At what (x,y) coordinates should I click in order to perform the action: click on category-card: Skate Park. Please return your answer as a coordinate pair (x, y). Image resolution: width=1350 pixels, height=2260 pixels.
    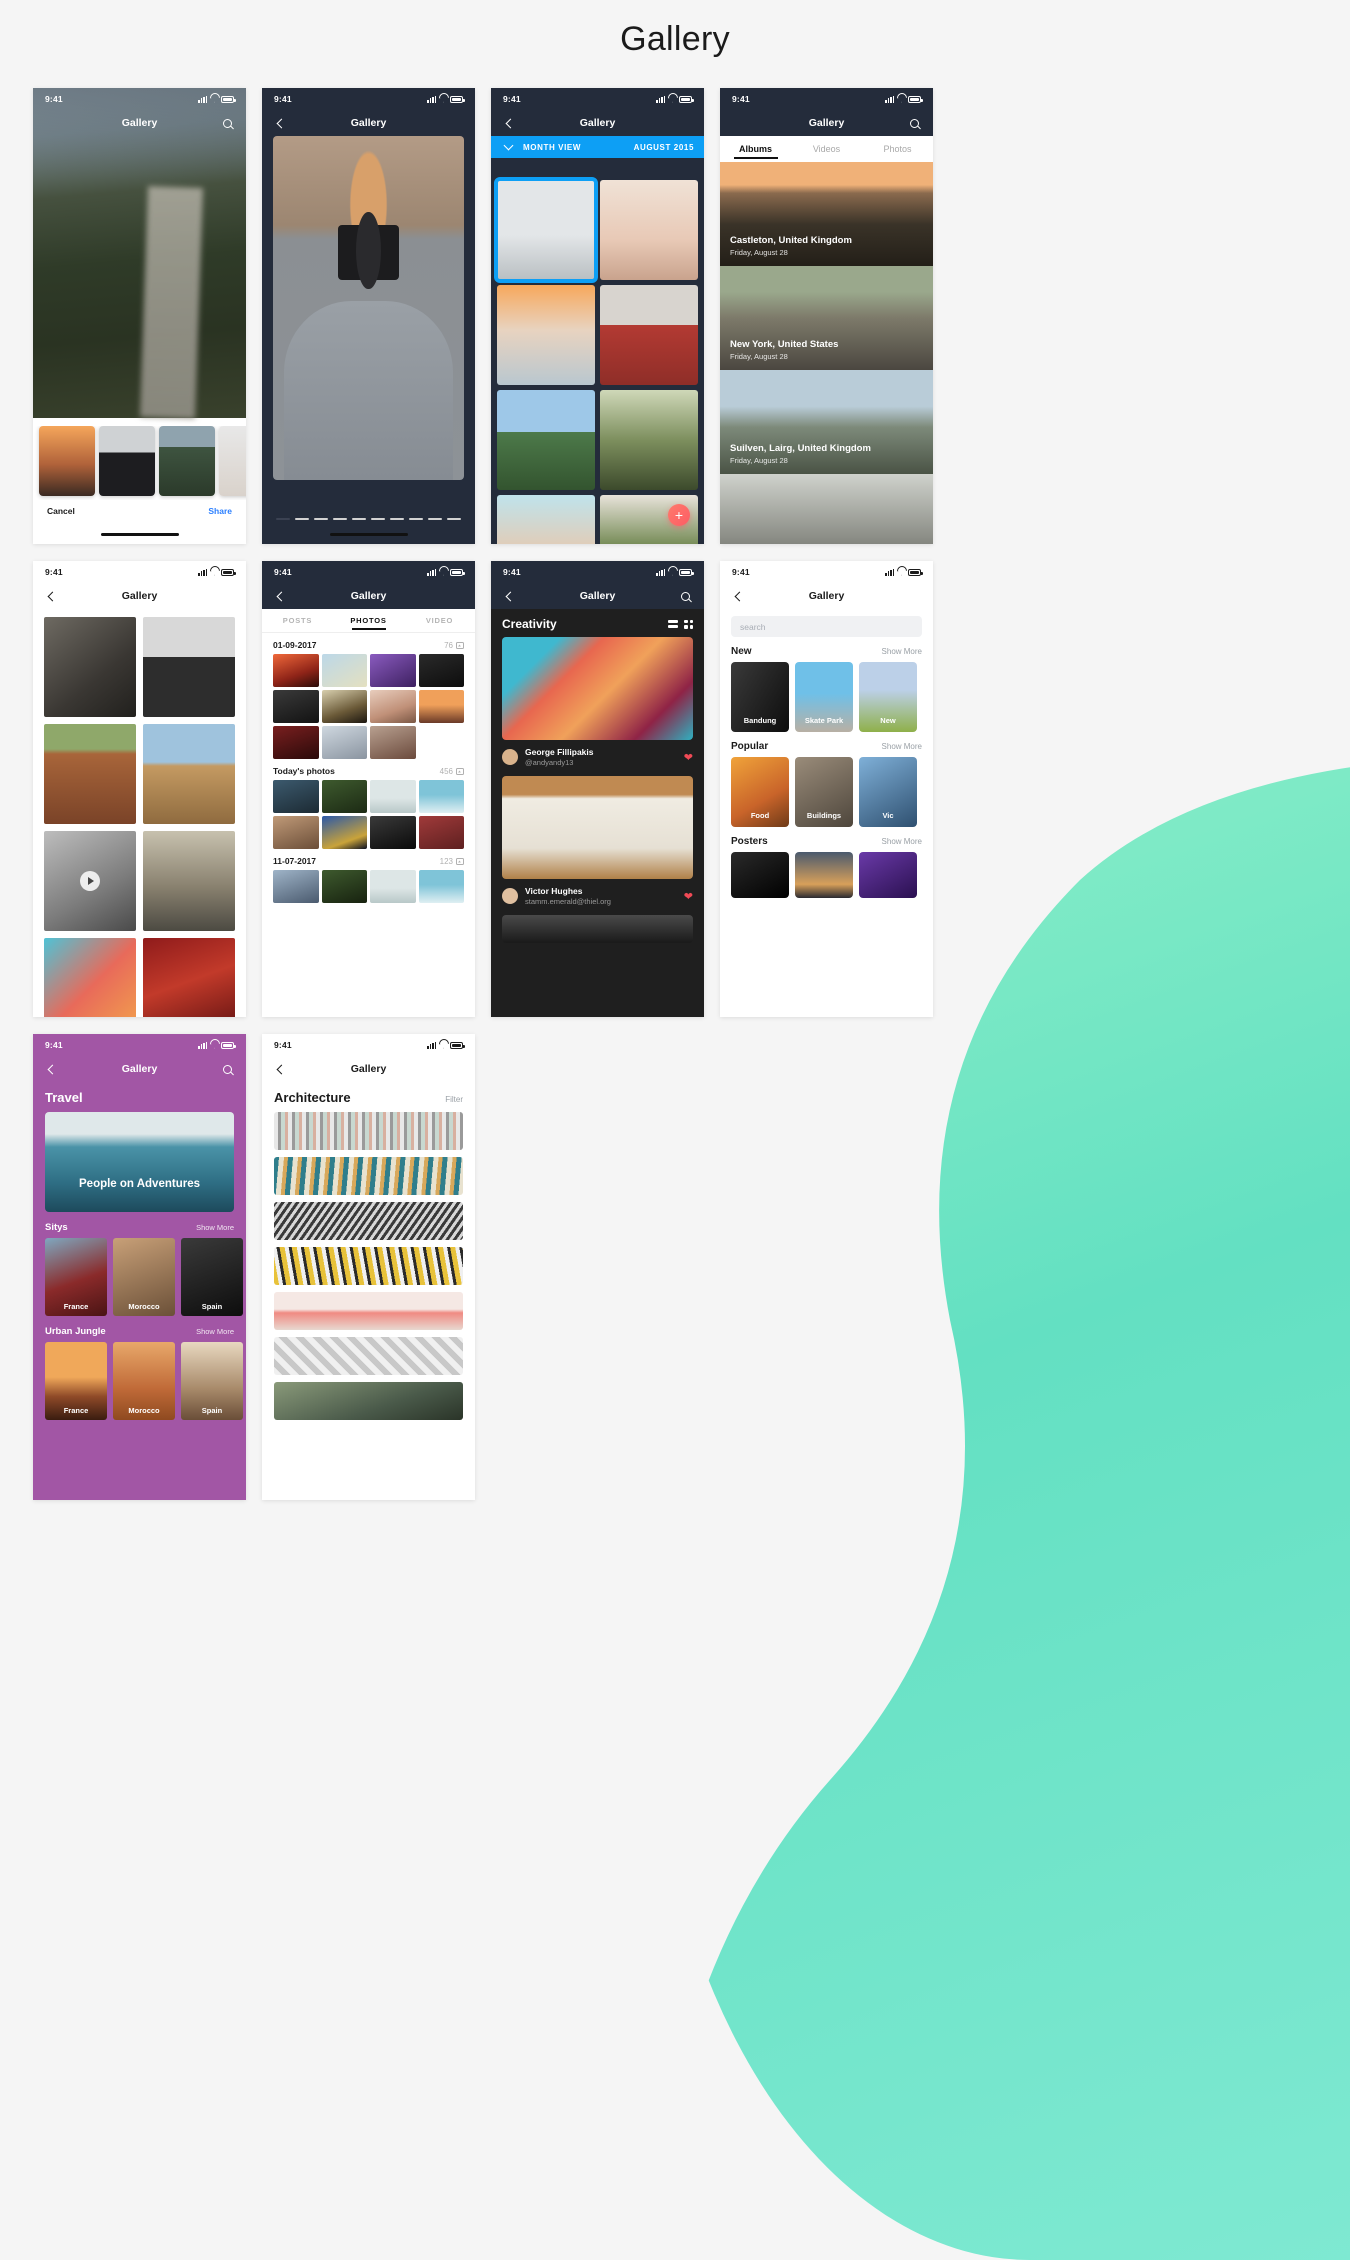
    Looking at the image, I should click on (824, 697).